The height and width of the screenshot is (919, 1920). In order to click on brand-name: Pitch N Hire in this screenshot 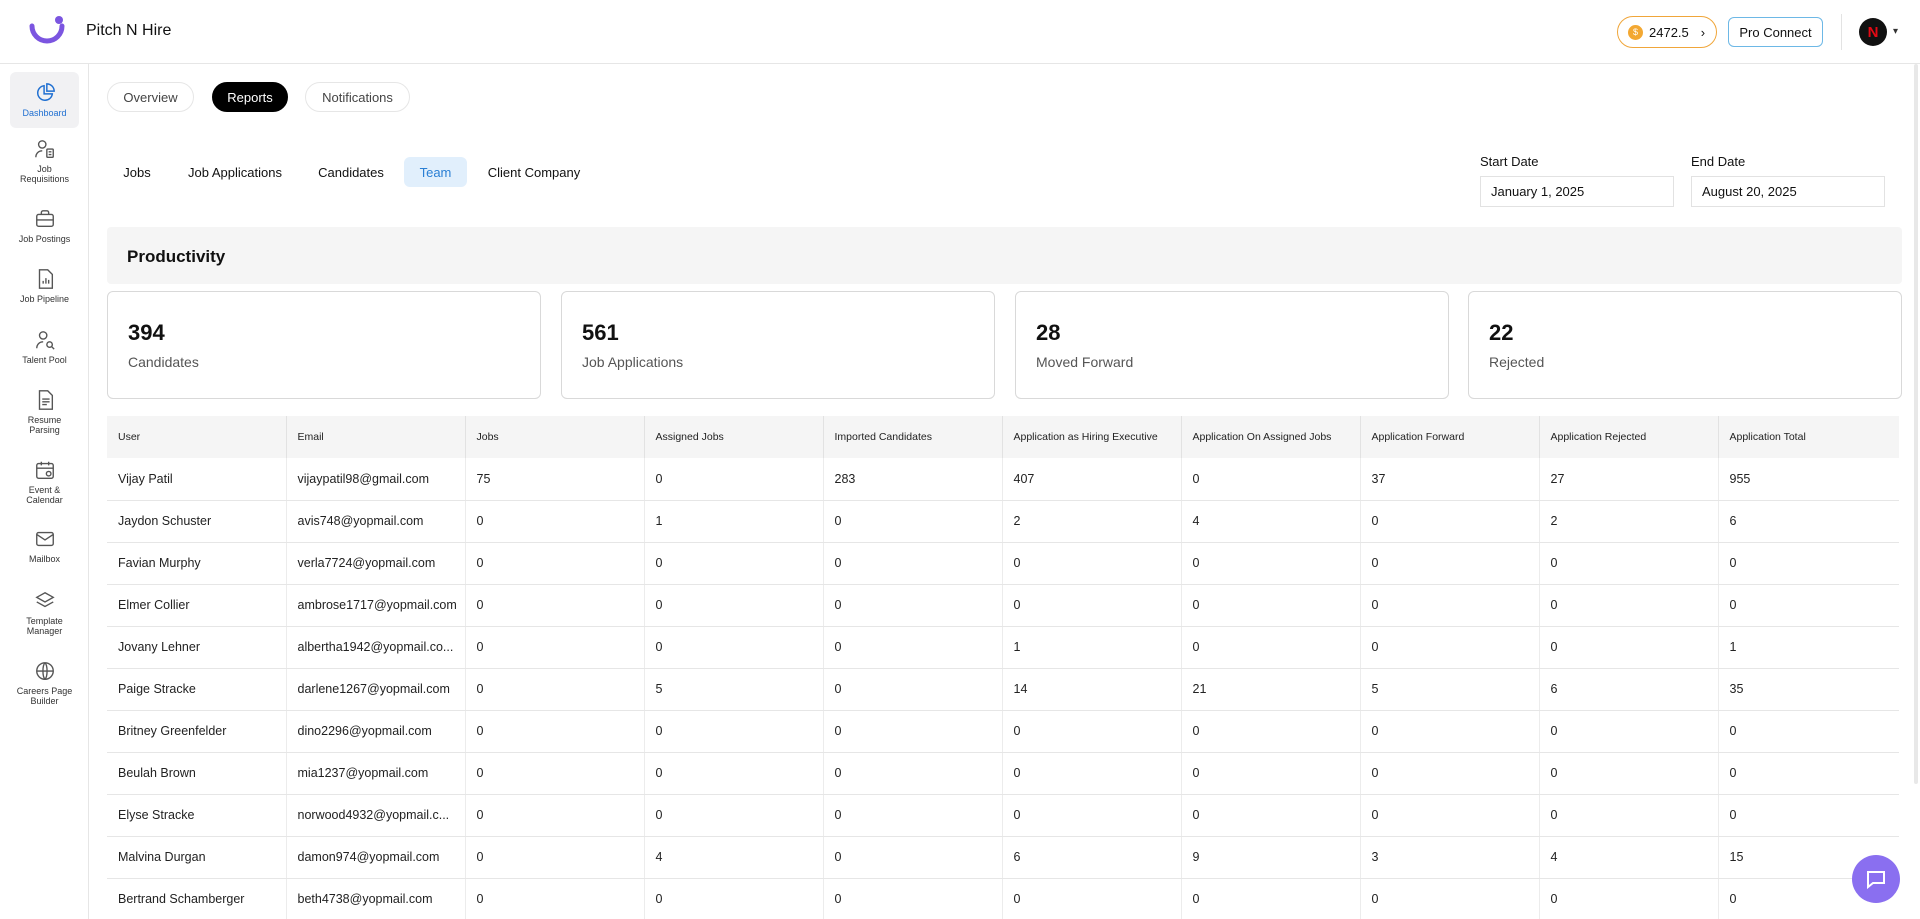, I will do `click(129, 30)`.